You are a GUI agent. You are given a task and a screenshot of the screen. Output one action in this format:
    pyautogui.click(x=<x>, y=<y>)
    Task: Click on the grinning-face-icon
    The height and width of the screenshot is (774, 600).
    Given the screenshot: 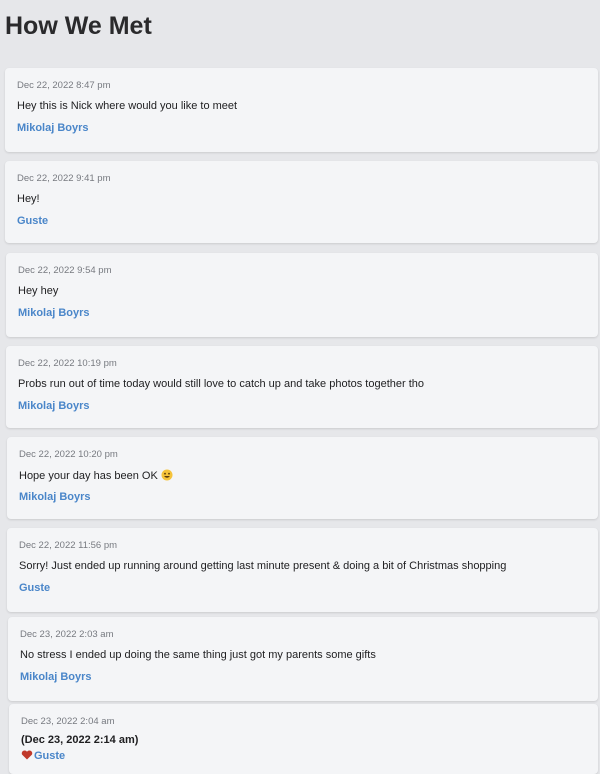 What is the action you would take?
    pyautogui.click(x=167, y=475)
    